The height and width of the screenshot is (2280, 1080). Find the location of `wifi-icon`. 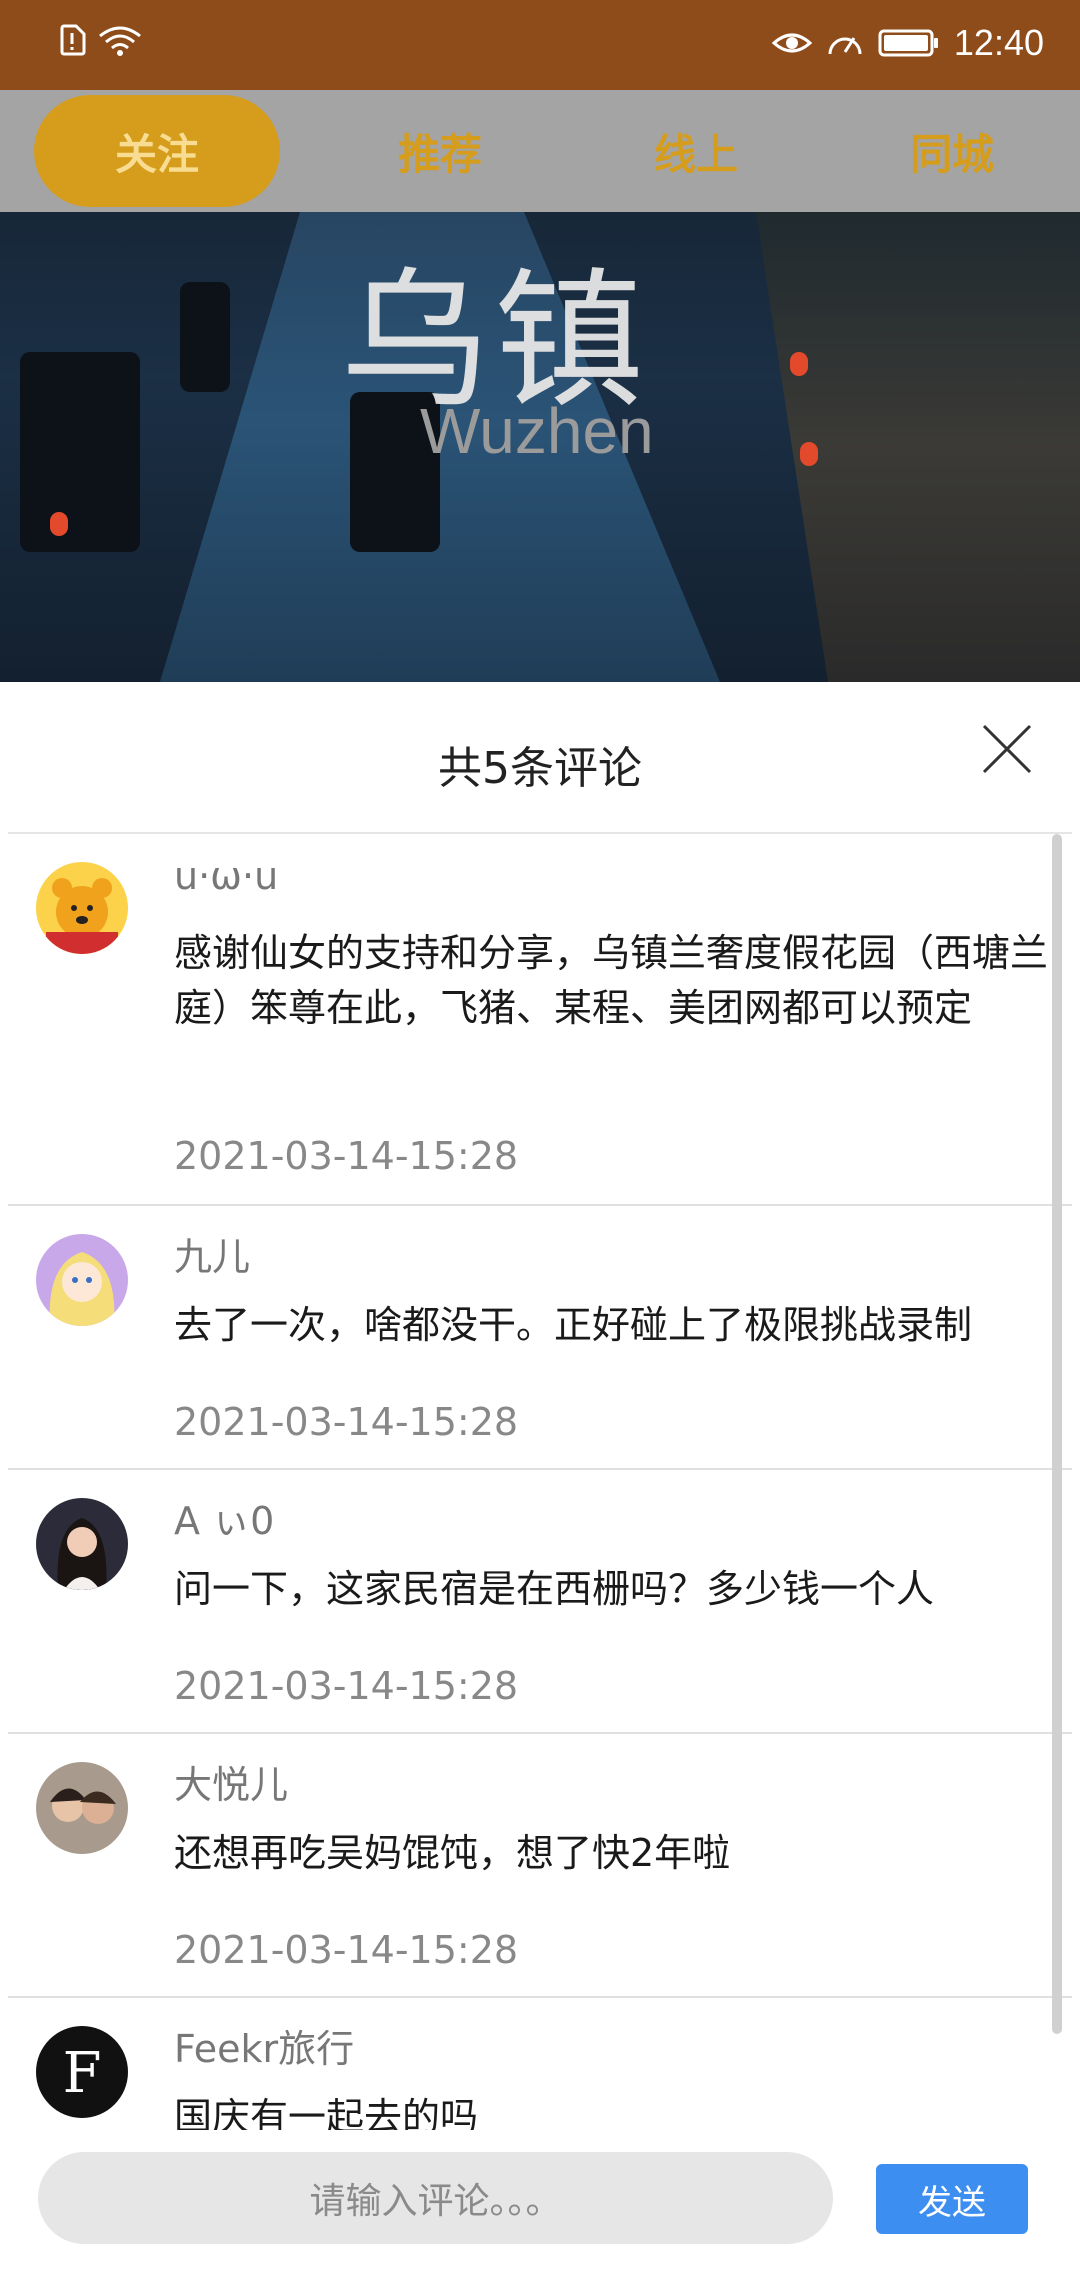

wifi-icon is located at coordinates (120, 41).